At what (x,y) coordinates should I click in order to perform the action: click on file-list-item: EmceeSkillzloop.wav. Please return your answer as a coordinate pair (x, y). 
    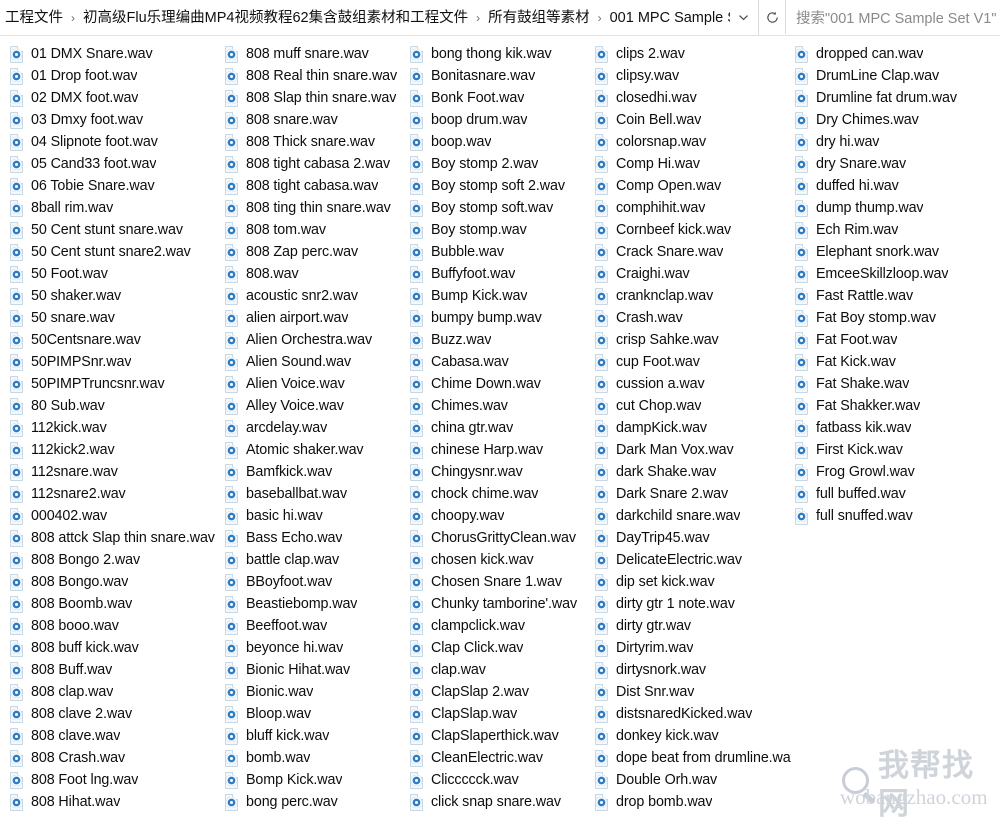
    Looking at the image, I should click on (892, 274).